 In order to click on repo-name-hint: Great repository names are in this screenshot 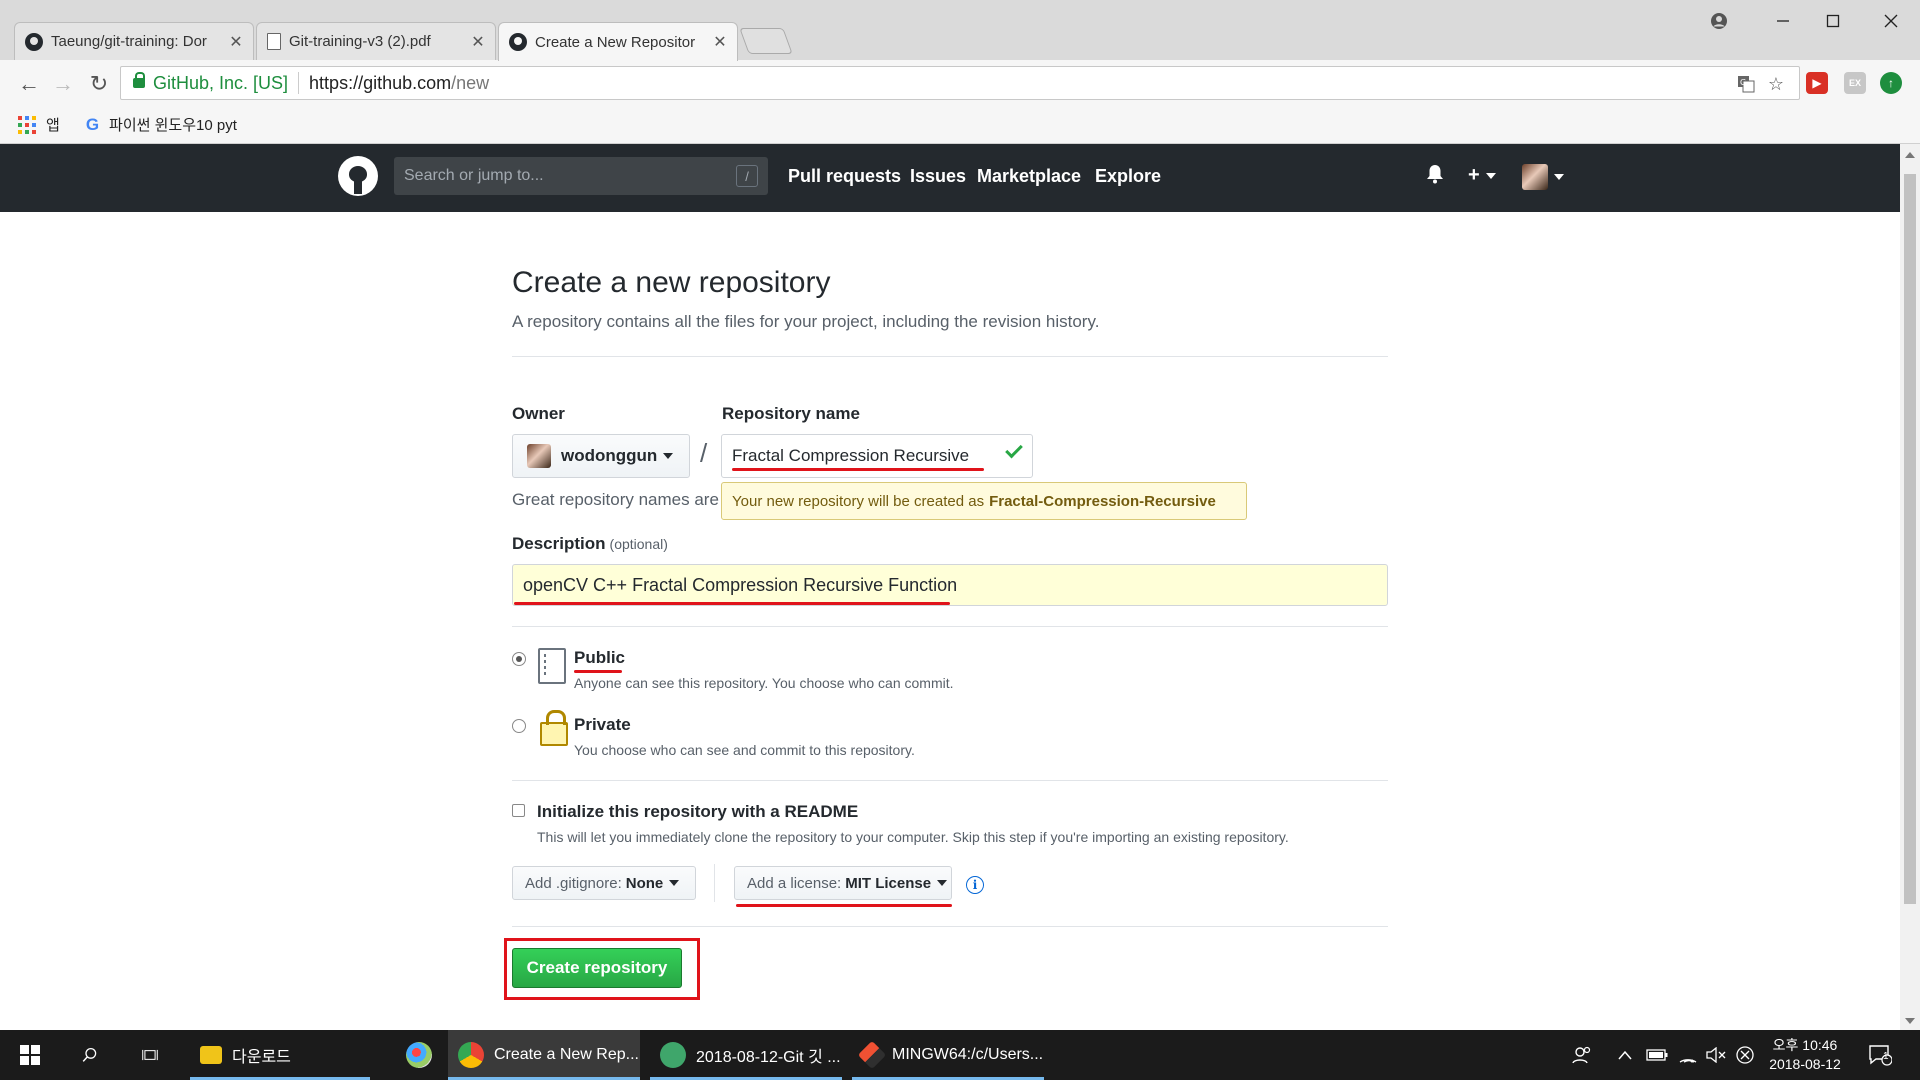, I will do `click(615, 499)`.